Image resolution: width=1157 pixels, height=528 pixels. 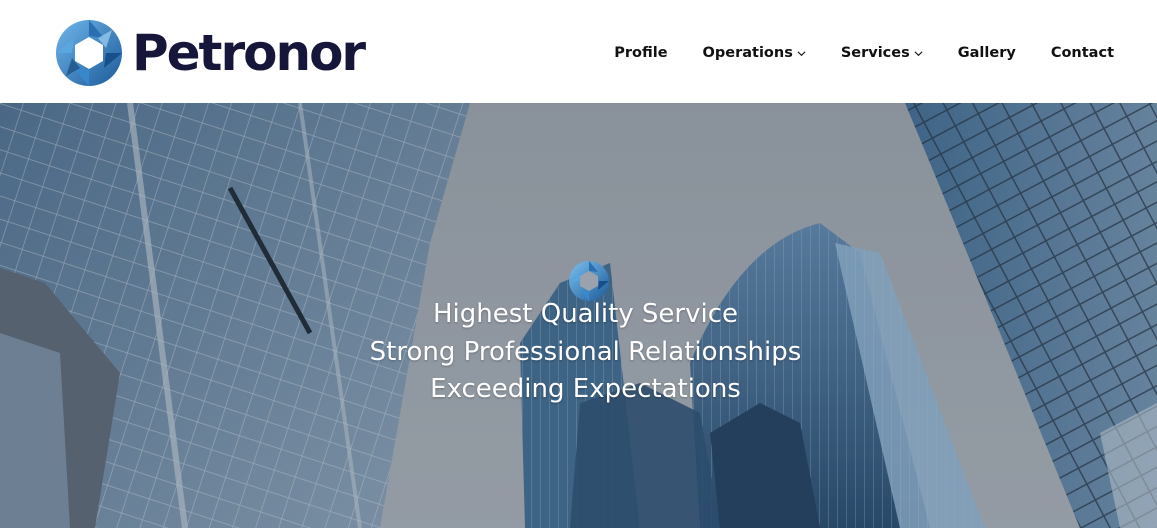 I want to click on nav-item-services: Services, so click(x=882, y=53).